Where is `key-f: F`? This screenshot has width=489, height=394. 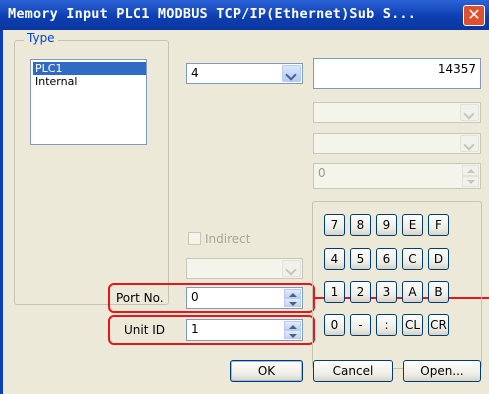 key-f: F is located at coordinates (438, 225).